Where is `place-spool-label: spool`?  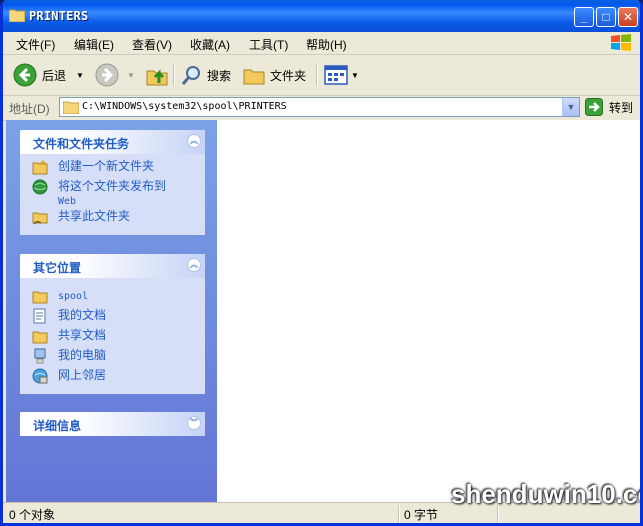 place-spool-label: spool is located at coordinates (73, 296).